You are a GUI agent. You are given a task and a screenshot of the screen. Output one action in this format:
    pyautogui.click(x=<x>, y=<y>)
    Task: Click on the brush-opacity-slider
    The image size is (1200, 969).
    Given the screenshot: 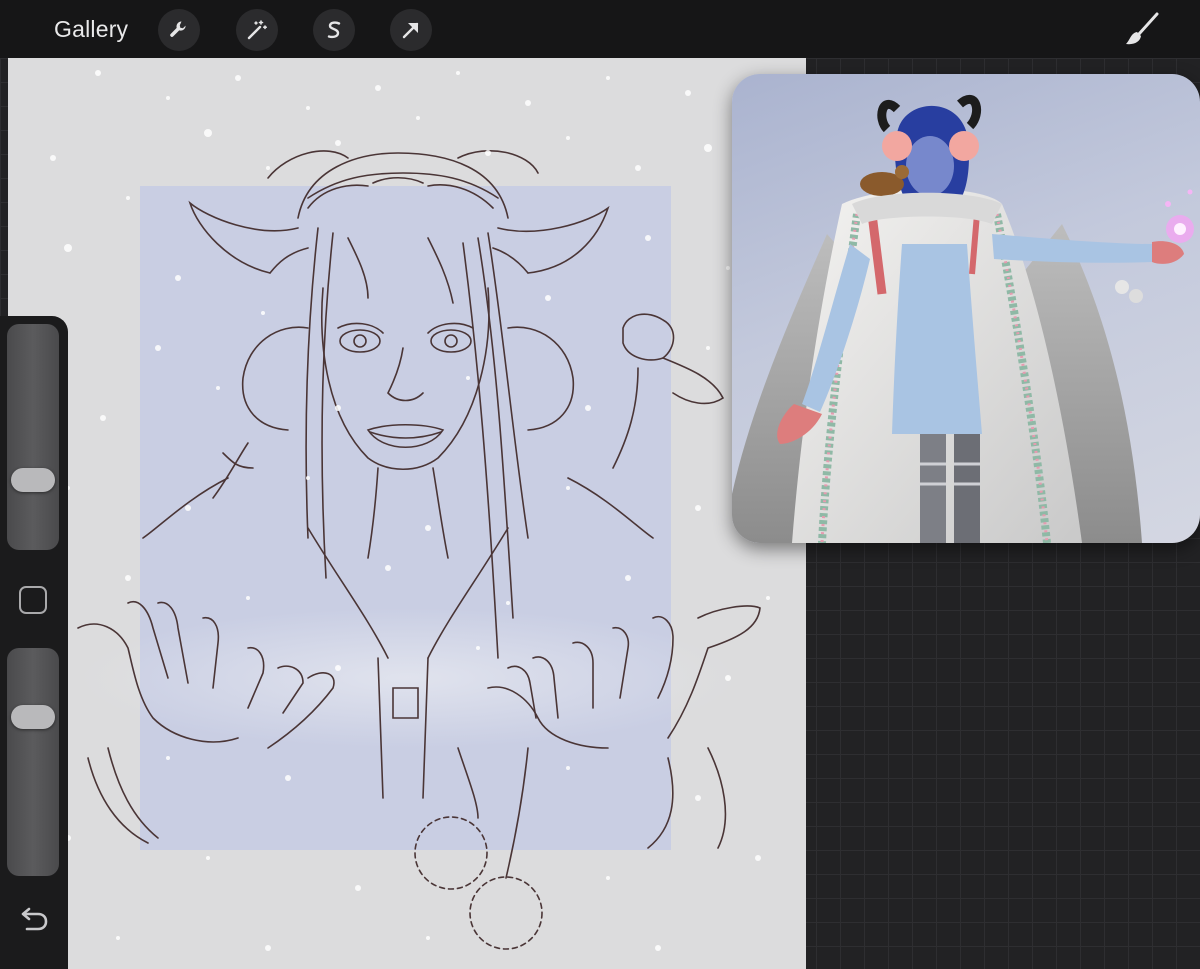 What is the action you would take?
    pyautogui.click(x=33, y=762)
    